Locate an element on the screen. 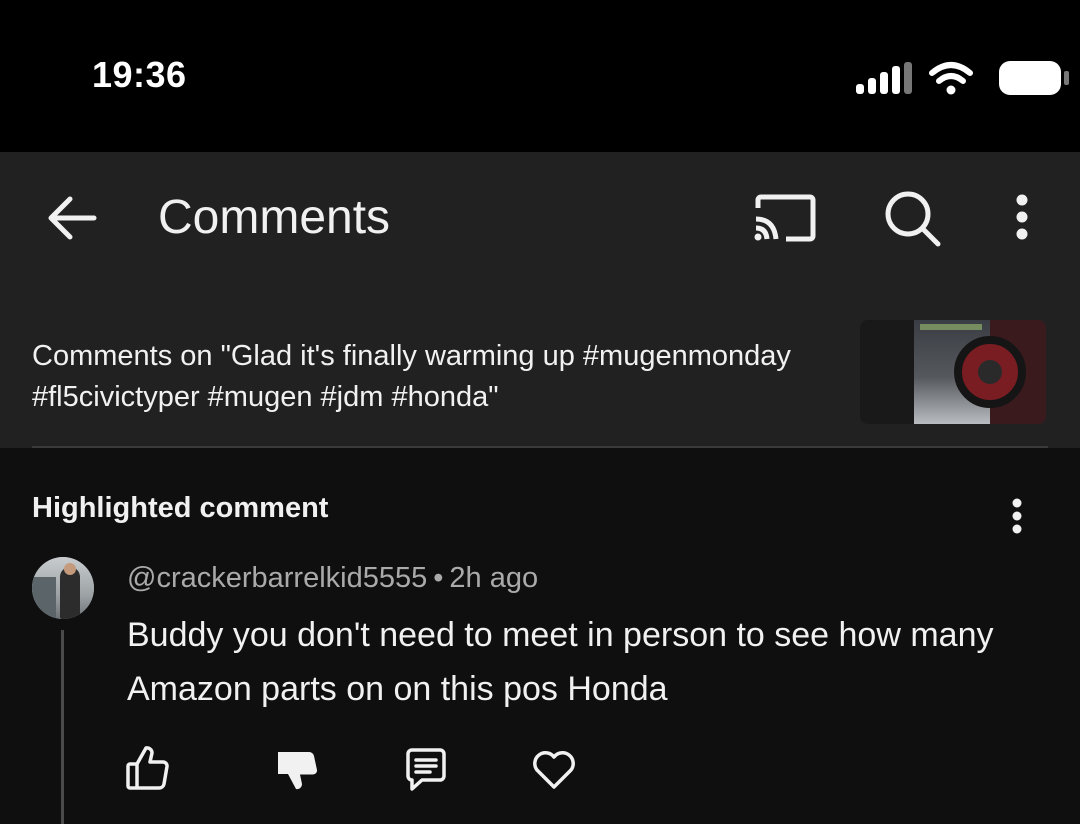 The image size is (1080, 824). dislike-icon is located at coordinates (296, 768).